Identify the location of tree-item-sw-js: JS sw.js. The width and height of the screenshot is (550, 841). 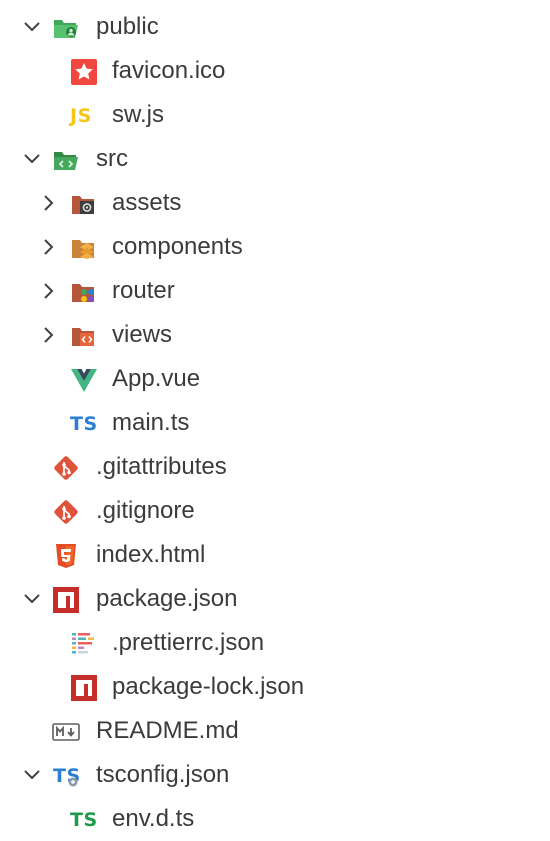
(275, 115).